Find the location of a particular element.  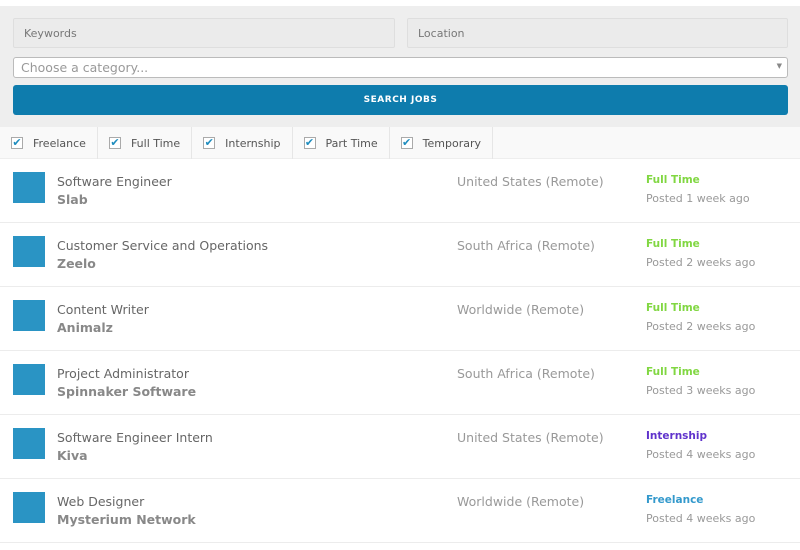

category-select: Choose a category... ▼ is located at coordinates (400, 67).